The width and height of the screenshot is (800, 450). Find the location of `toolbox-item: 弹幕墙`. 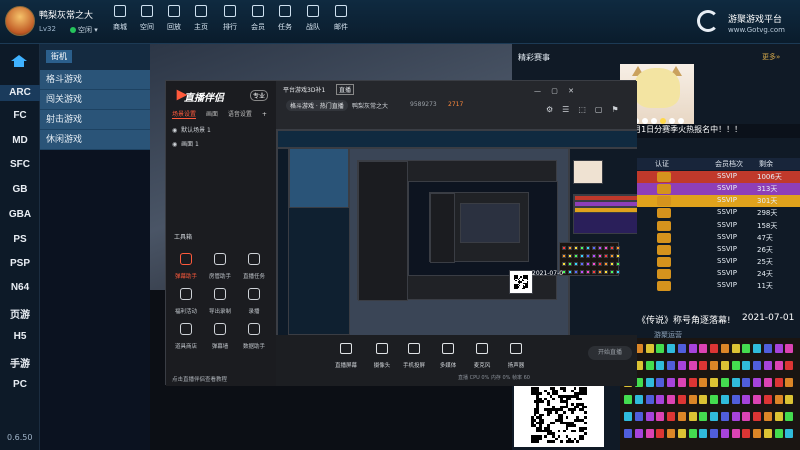

toolbox-item: 弹幕墙 is located at coordinates (220, 337).